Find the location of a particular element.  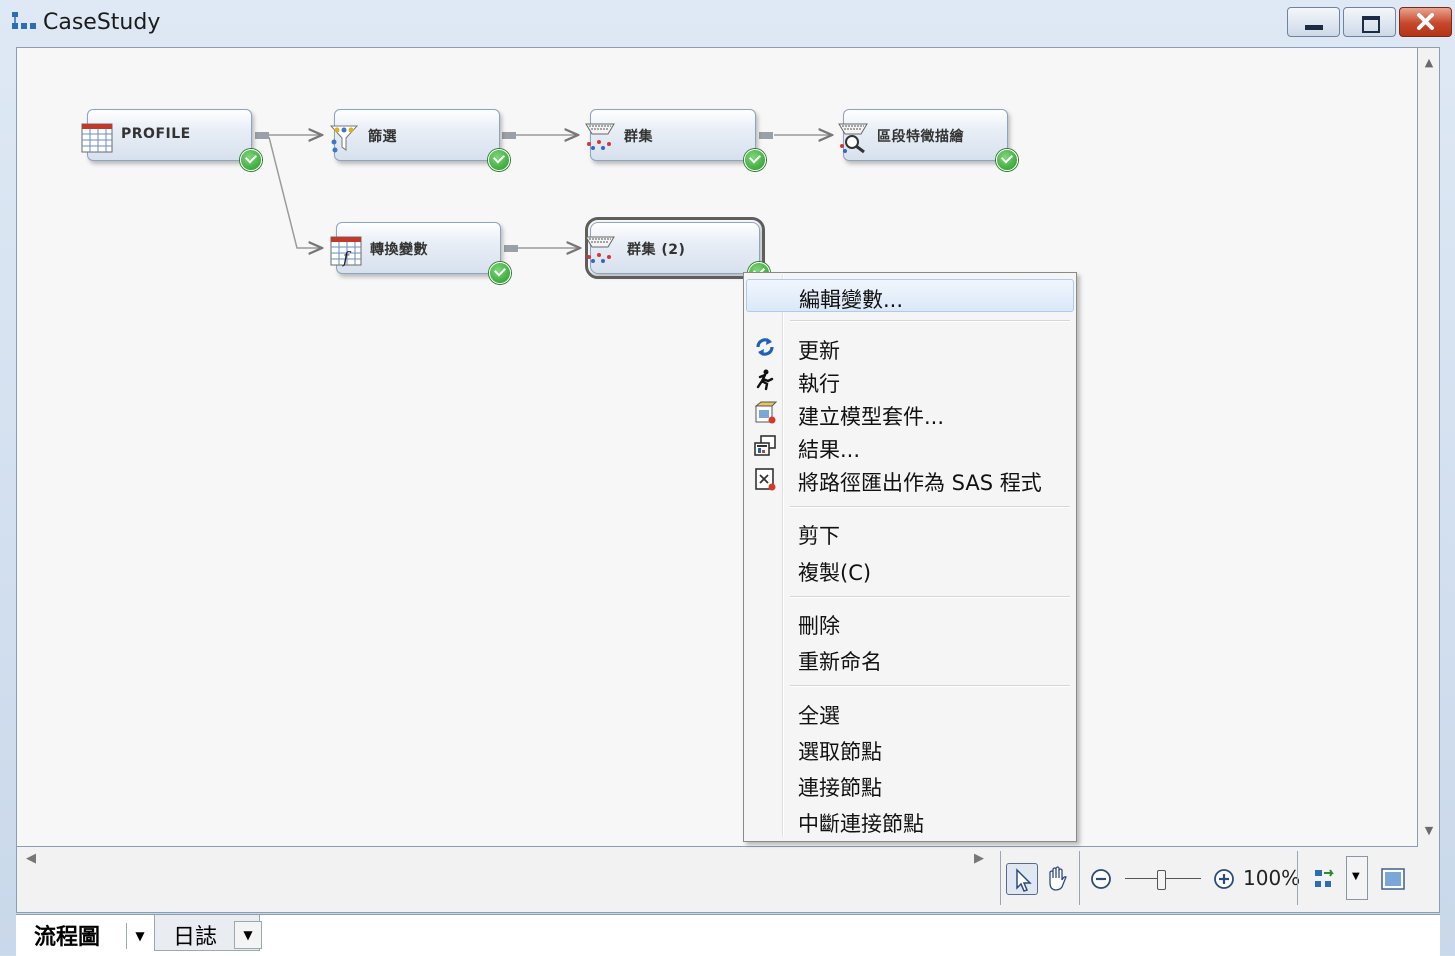

node-filter: 篩選 is located at coordinates (419, 140).